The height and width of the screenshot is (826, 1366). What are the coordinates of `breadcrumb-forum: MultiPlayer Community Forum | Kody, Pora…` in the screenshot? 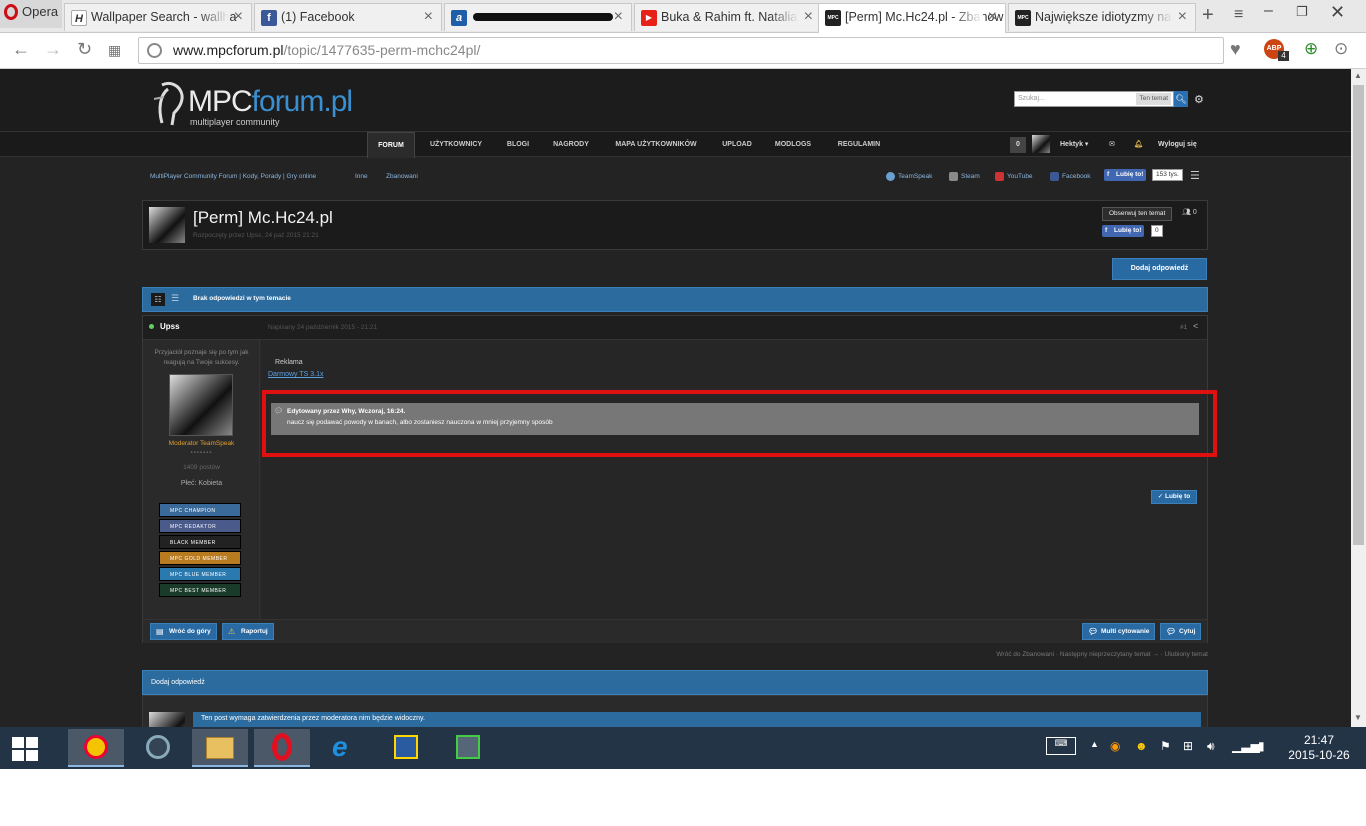 It's located at (233, 177).